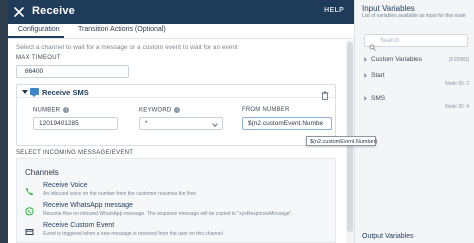 Image resolution: width=474 pixels, height=243 pixels. Describe the element at coordinates (88, 205) in the screenshot. I see `channel-name: Receive WhatsApp message` at that location.